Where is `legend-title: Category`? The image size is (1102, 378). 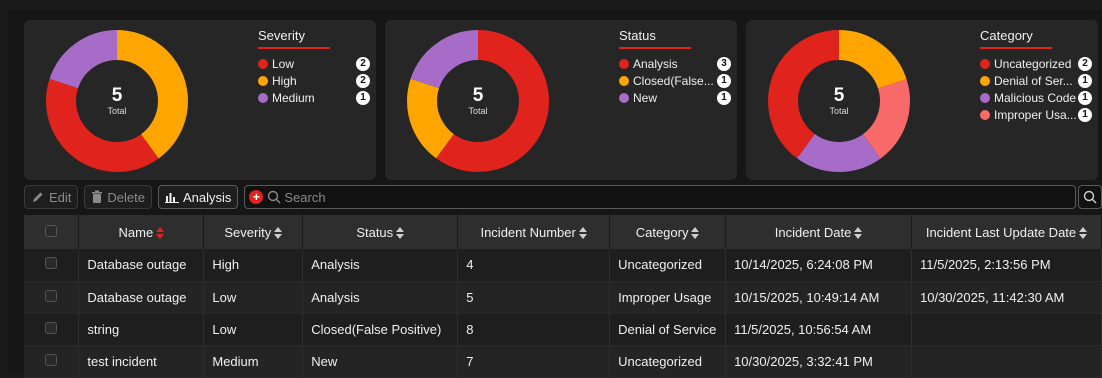 legend-title: Category is located at coordinates (1006, 35).